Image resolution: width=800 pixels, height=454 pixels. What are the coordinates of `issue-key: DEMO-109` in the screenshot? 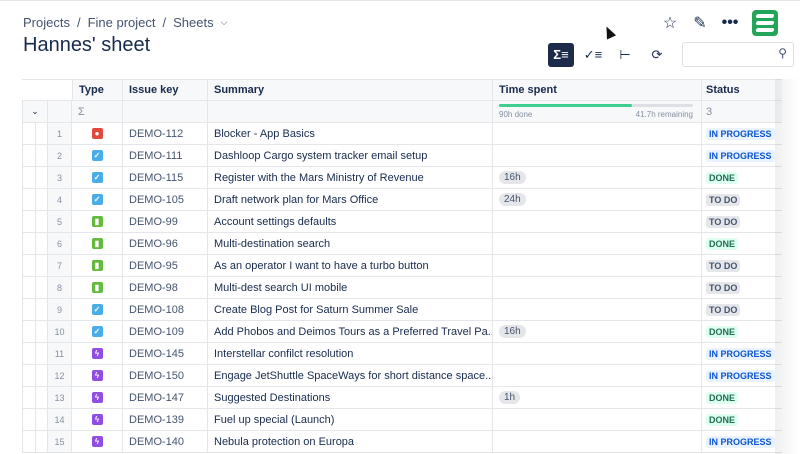 It's located at (165, 331).